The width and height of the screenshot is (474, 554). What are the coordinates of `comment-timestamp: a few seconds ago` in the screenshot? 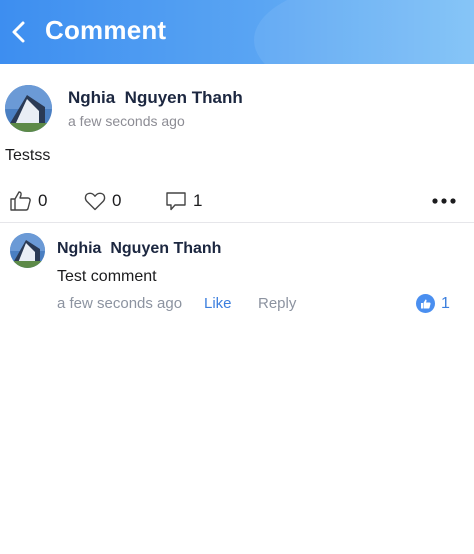 It's located at (120, 303).